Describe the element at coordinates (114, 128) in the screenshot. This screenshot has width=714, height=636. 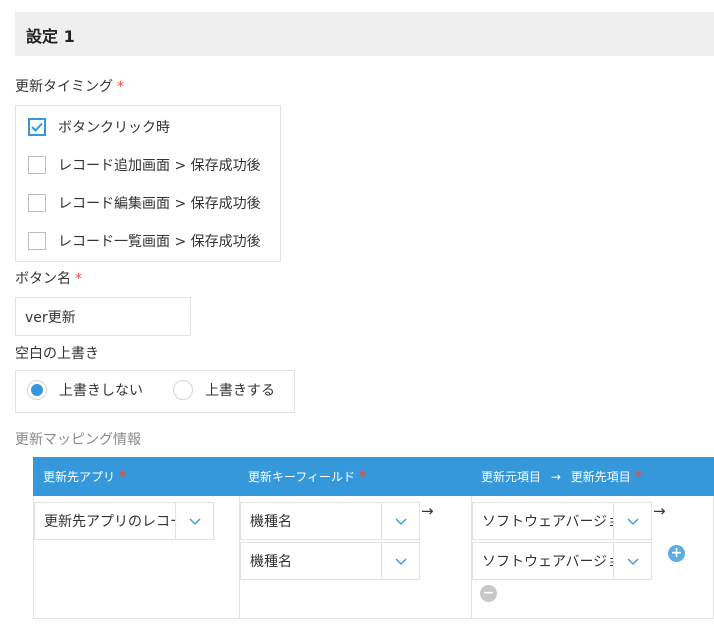
I see `checkbox-label: ボタンクリック時` at that location.